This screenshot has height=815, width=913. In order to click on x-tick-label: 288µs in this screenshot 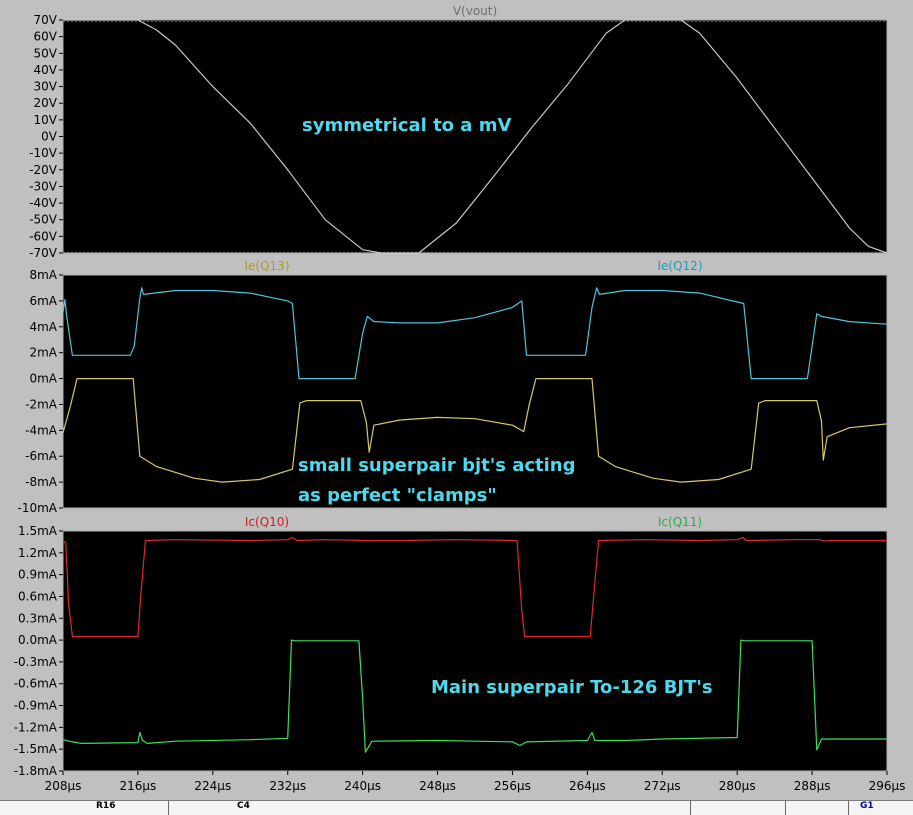, I will do `click(812, 786)`.